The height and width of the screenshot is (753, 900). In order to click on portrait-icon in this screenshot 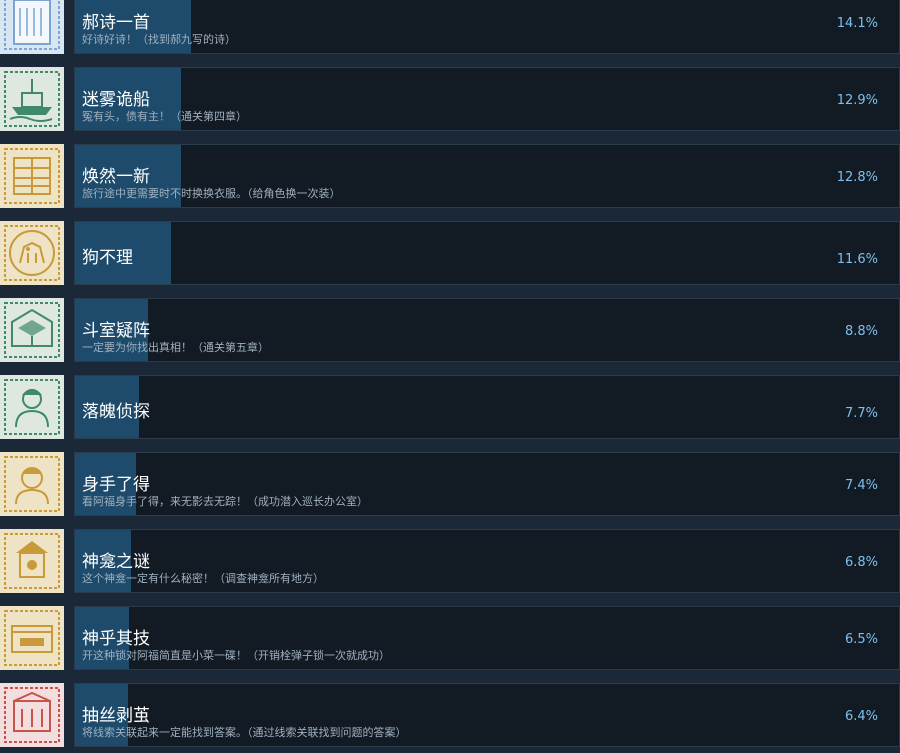, I will do `click(32, 484)`.